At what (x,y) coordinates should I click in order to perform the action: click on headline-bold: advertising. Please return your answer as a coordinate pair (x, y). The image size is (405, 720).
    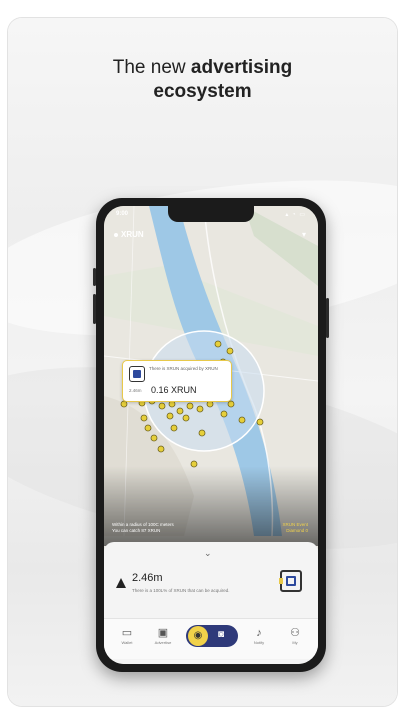
    Looking at the image, I should click on (241, 67).